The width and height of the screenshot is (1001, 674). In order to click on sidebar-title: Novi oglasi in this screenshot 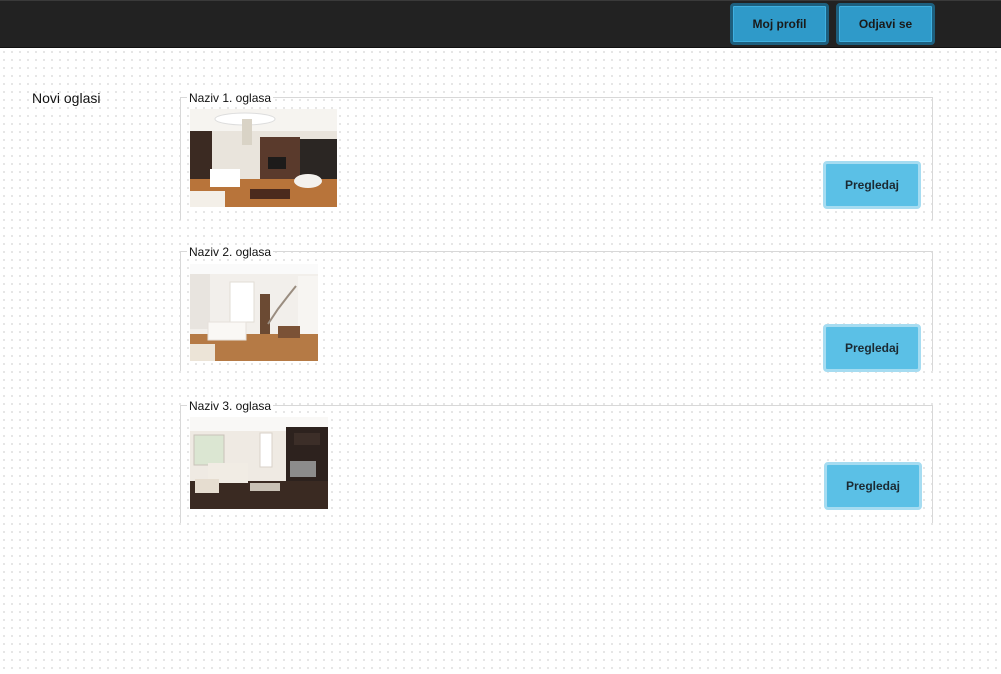, I will do `click(66, 98)`.